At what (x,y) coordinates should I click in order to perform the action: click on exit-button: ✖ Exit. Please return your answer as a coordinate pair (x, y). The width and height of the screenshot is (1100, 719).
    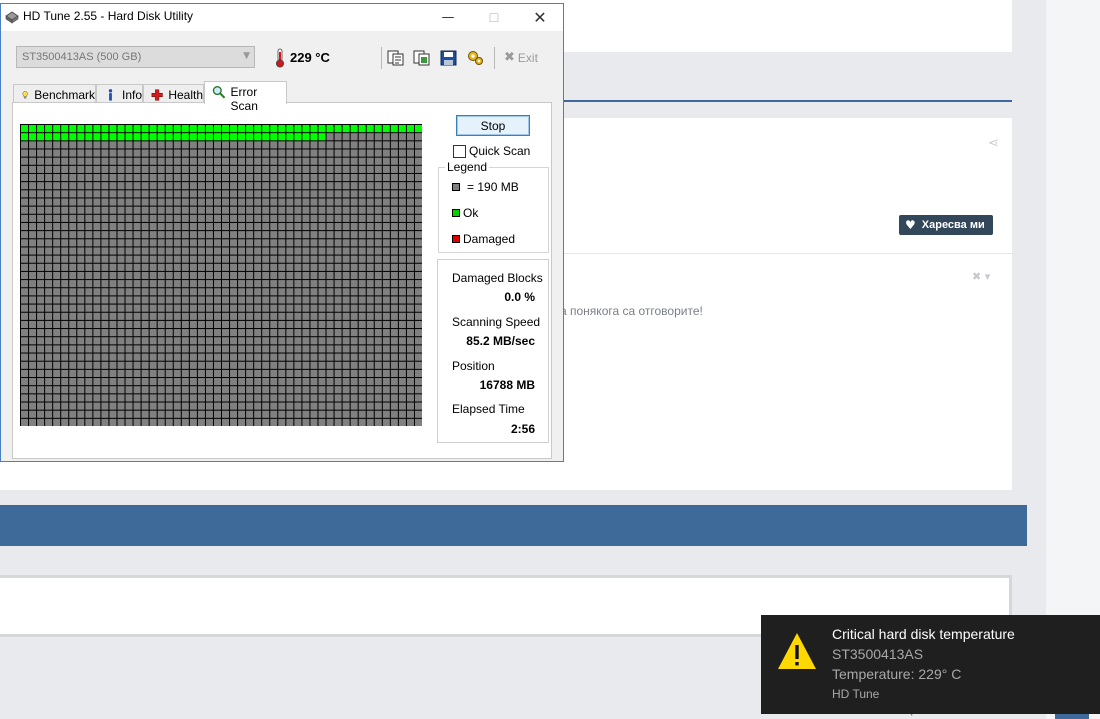
    Looking at the image, I should click on (521, 57).